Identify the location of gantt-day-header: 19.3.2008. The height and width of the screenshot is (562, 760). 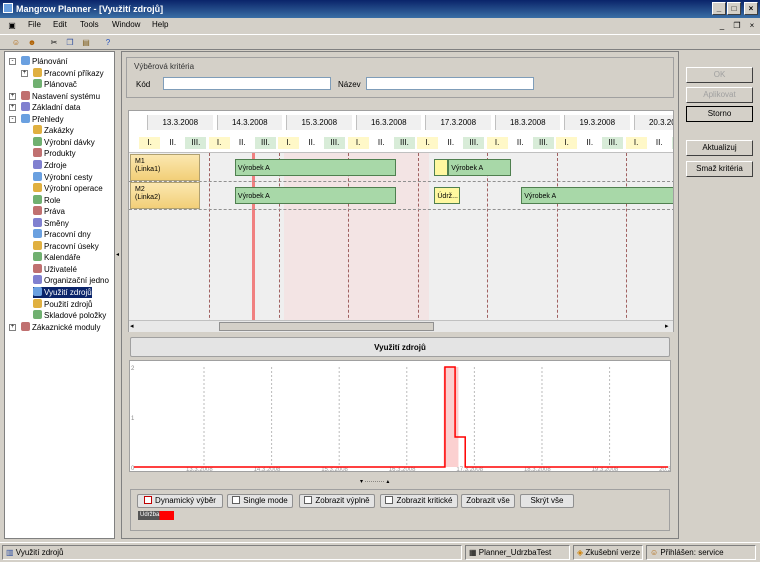
(597, 122).